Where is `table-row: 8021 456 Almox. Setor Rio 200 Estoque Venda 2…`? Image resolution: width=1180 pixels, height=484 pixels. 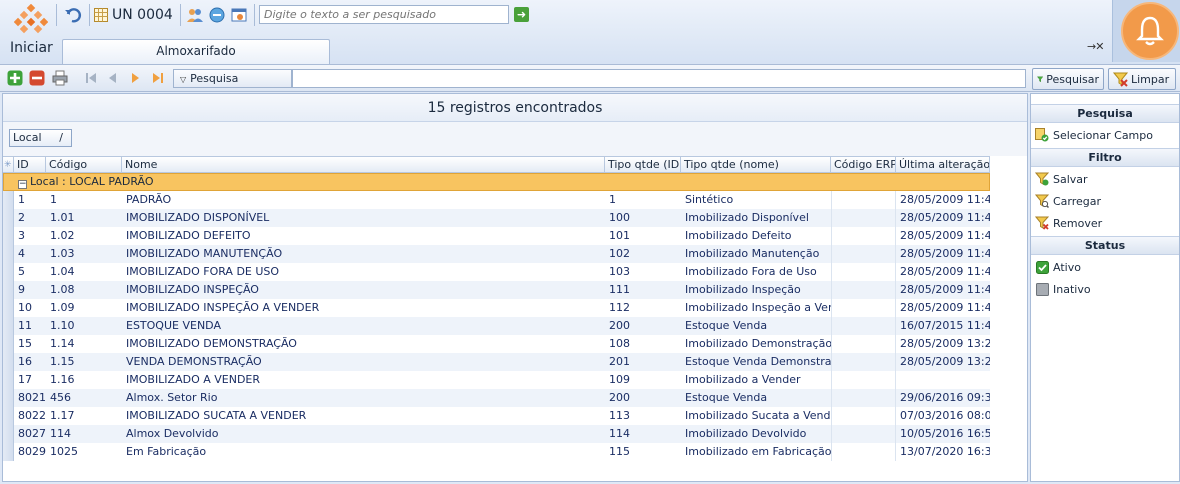 table-row: 8021 456 Almox. Setor Rio 200 Estoque Venda 2… is located at coordinates (496, 398).